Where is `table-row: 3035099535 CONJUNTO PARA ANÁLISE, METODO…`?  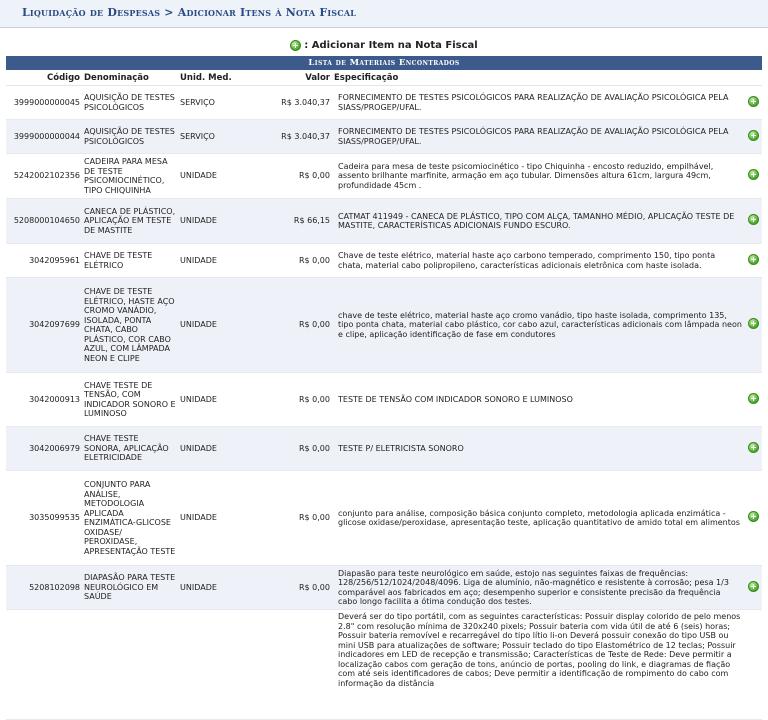
table-row: 3035099535 CONJUNTO PARA ANÁLISE, METODO… is located at coordinates (384, 518).